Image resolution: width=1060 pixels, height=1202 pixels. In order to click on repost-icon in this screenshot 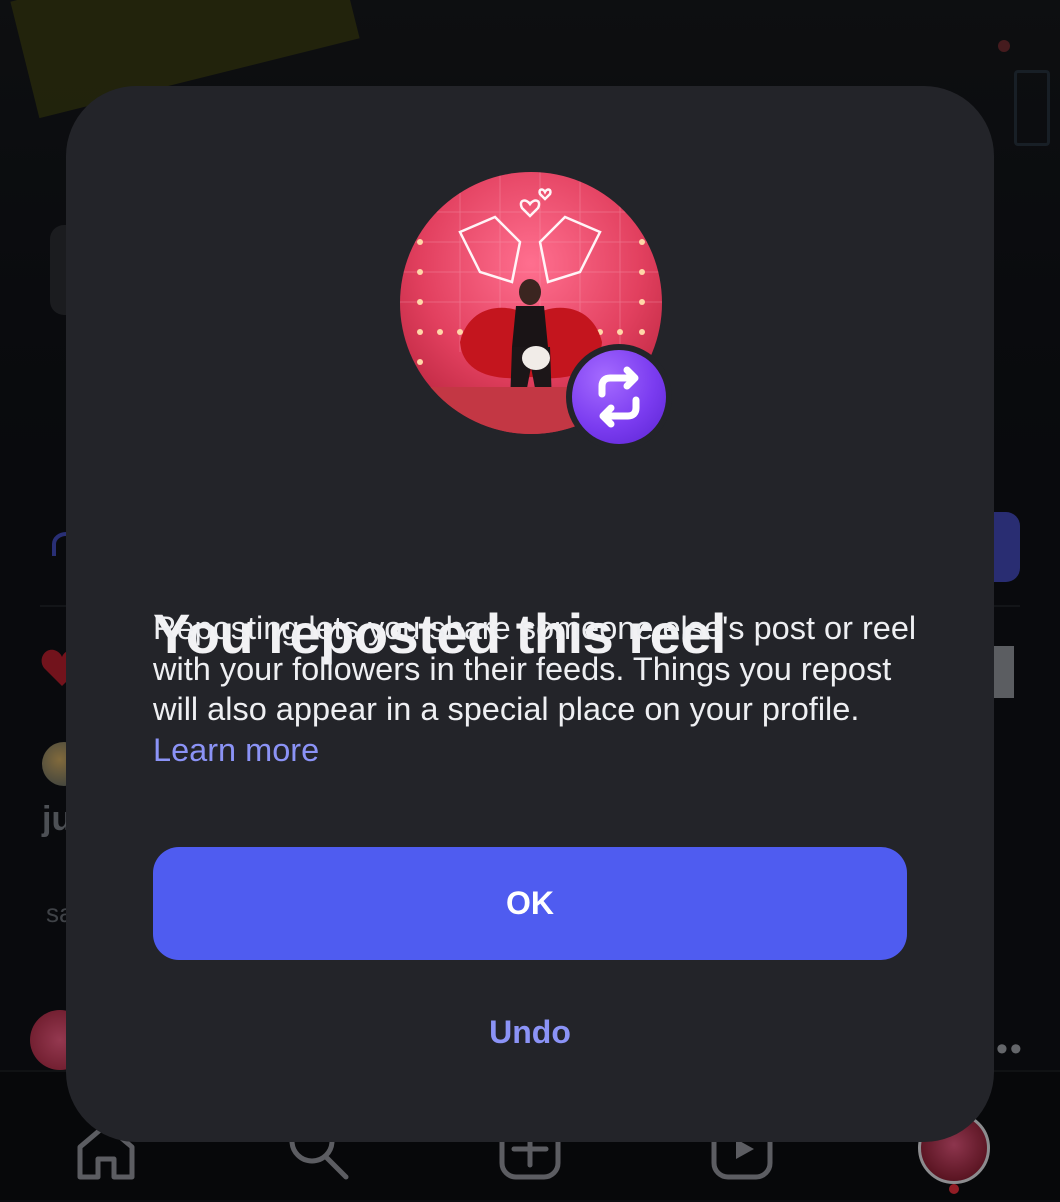, I will do `click(619, 397)`.